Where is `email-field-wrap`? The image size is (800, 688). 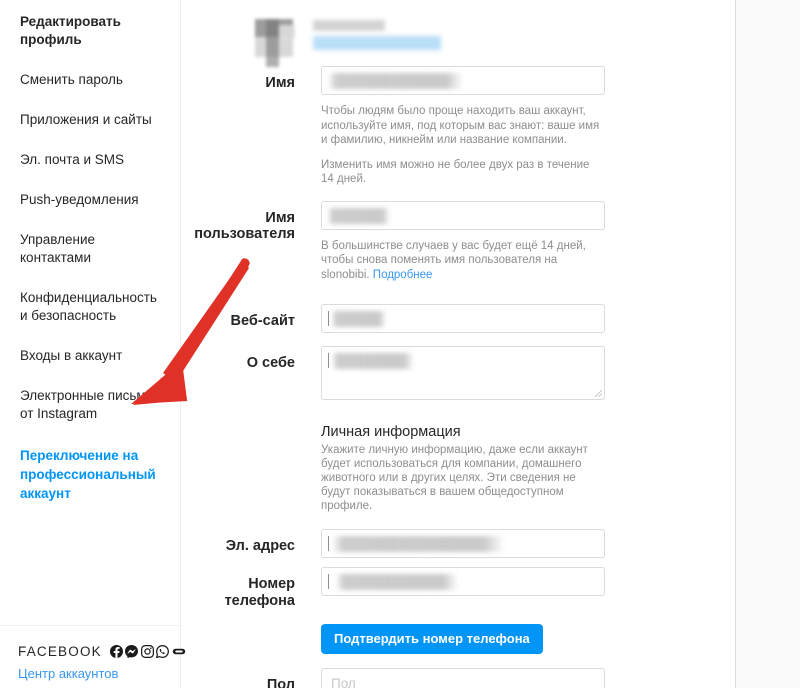 email-field-wrap is located at coordinates (488, 543).